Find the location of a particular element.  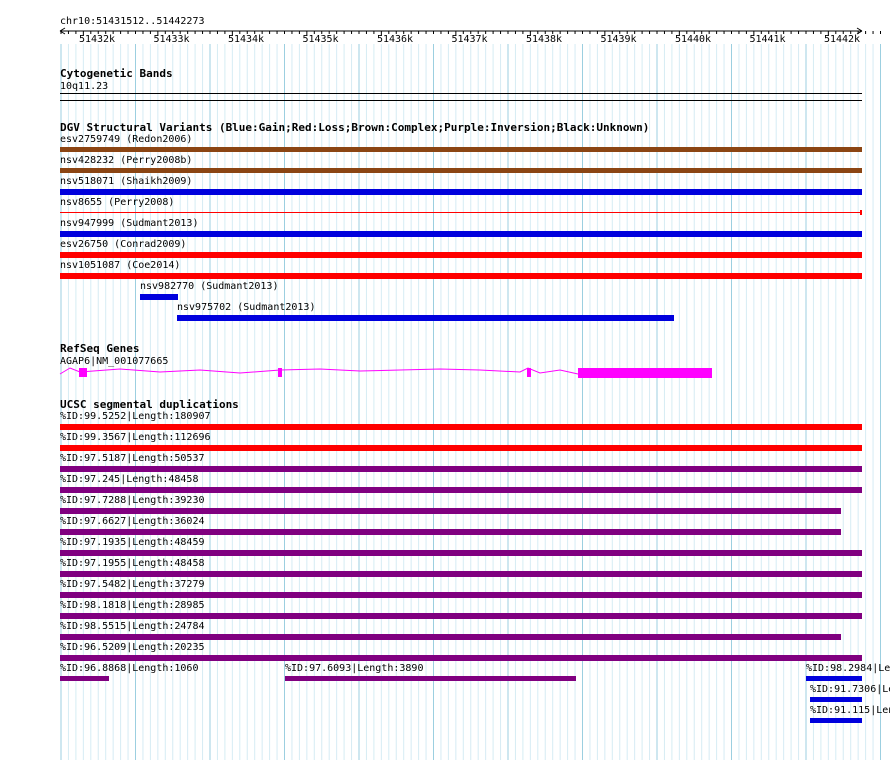

segdup-feature-label: %ID:97.245|Length:48458 is located at coordinates (129, 479).